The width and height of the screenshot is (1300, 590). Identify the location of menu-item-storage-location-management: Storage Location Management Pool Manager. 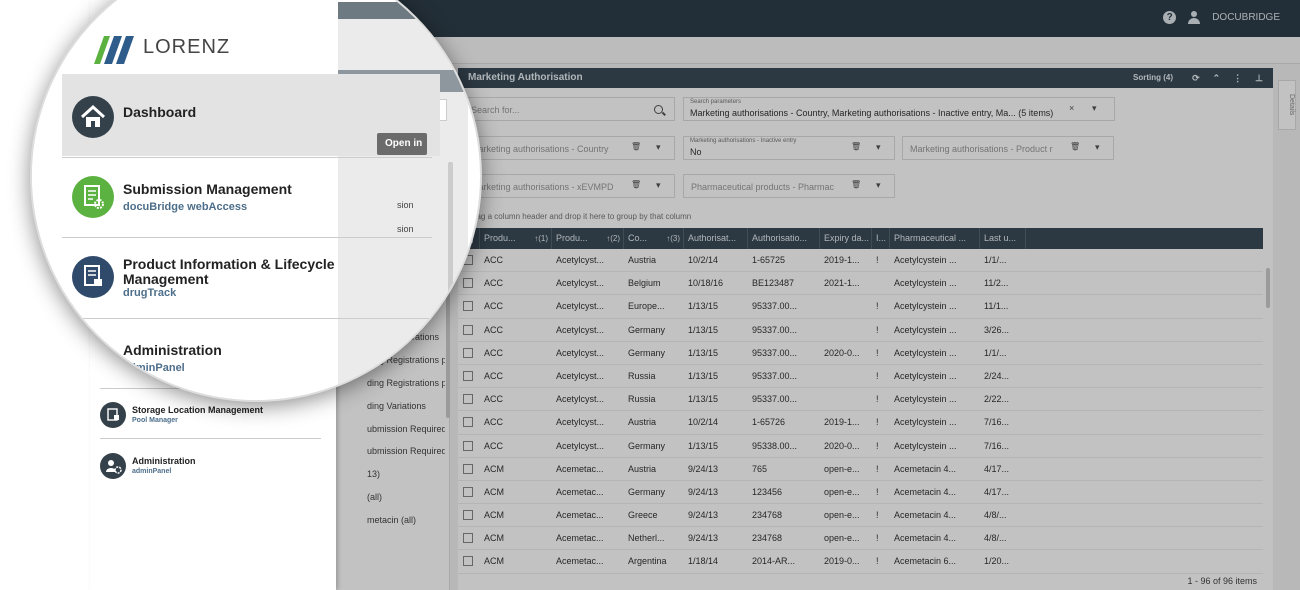
(211, 417).